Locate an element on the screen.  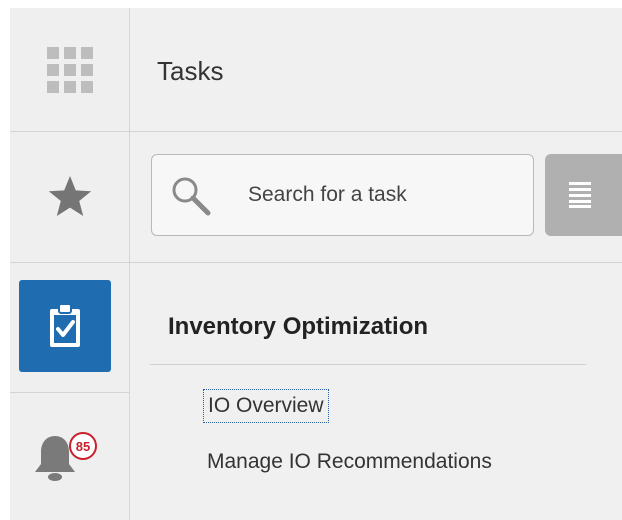
navigator-button is located at coordinates (69, 69).